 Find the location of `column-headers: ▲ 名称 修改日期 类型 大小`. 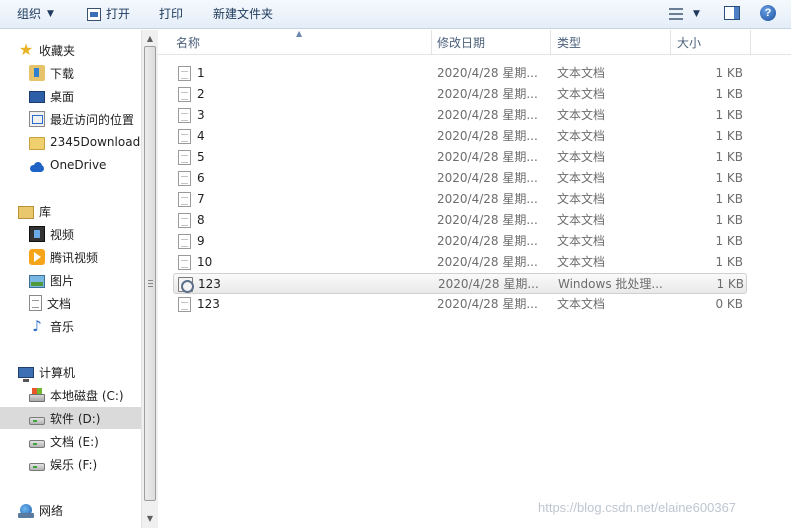

column-headers: ▲ 名称 修改日期 类型 大小 is located at coordinates (474, 42).